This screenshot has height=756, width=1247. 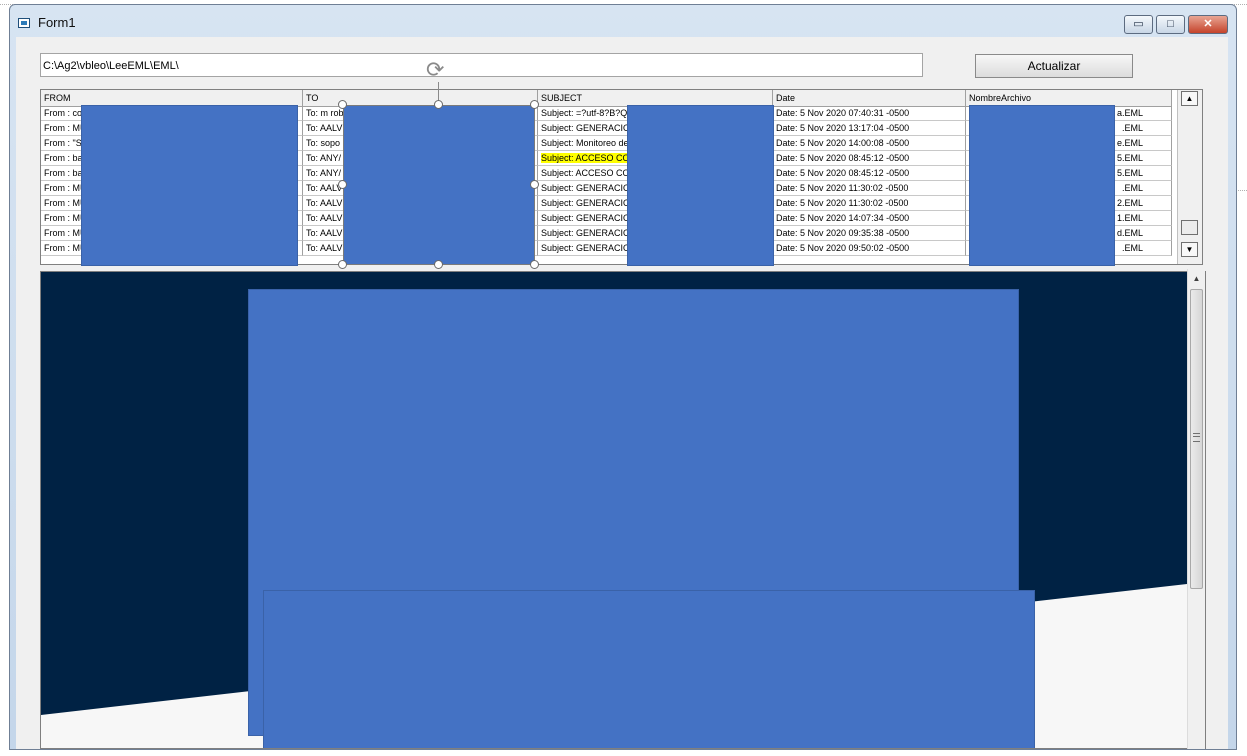 I want to click on redacted-email-footer, so click(x=649, y=669).